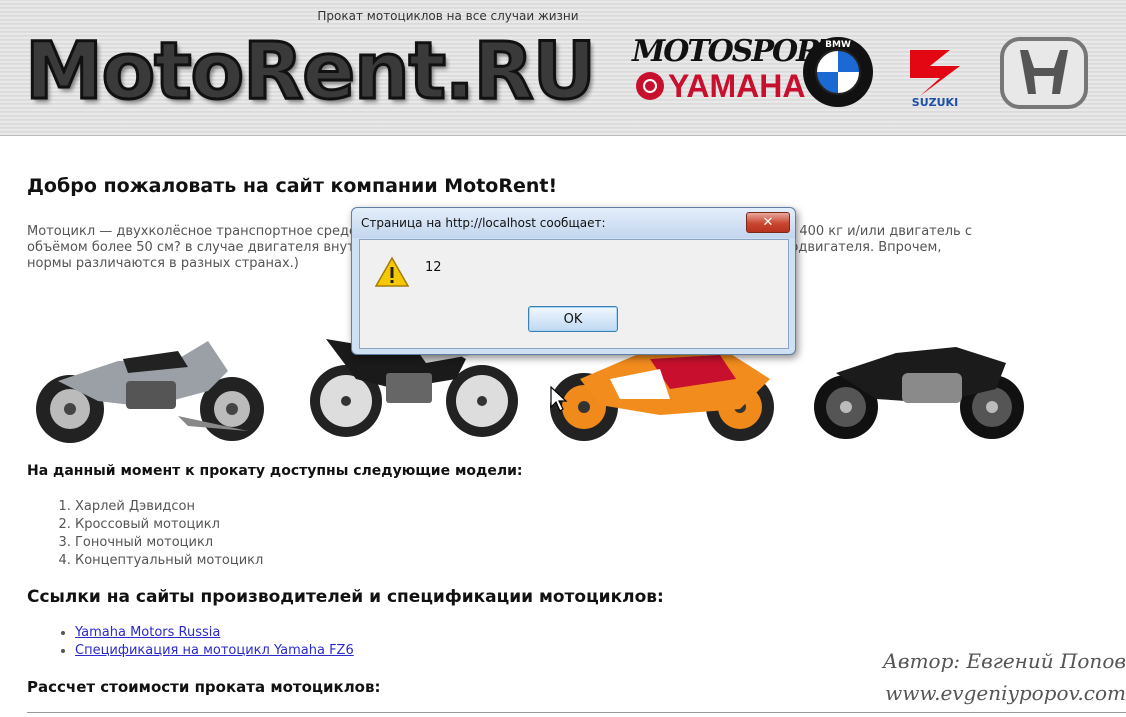 The image size is (1126, 717). Describe the element at coordinates (169, 543) in the screenshot. I see `list-item: Гоночный мотоцикл` at that location.